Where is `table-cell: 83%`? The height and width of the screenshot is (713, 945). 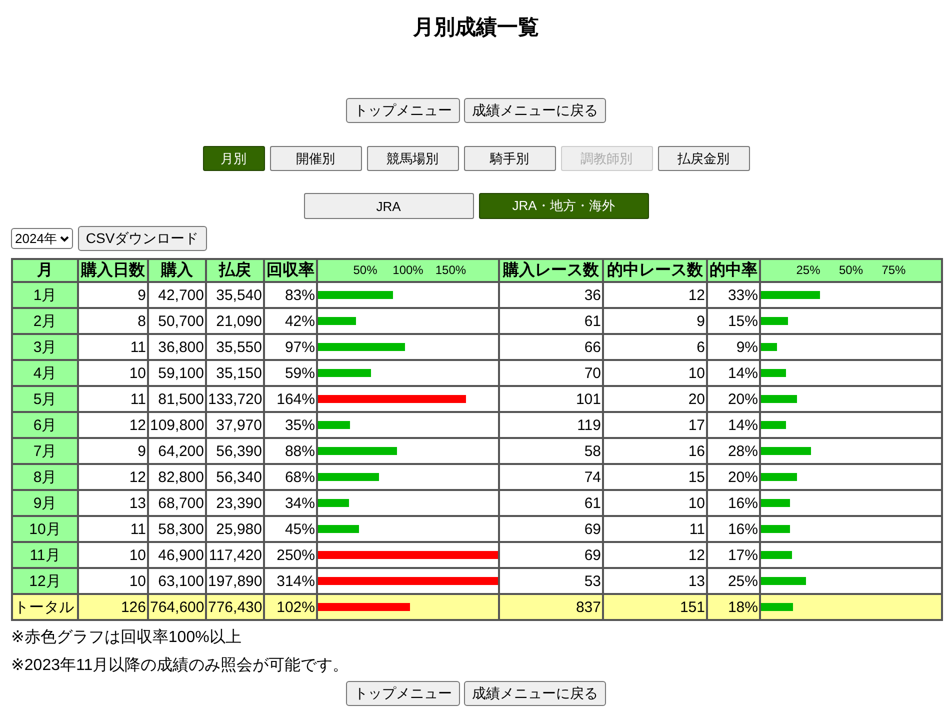
table-cell: 83% is located at coordinates (290, 295).